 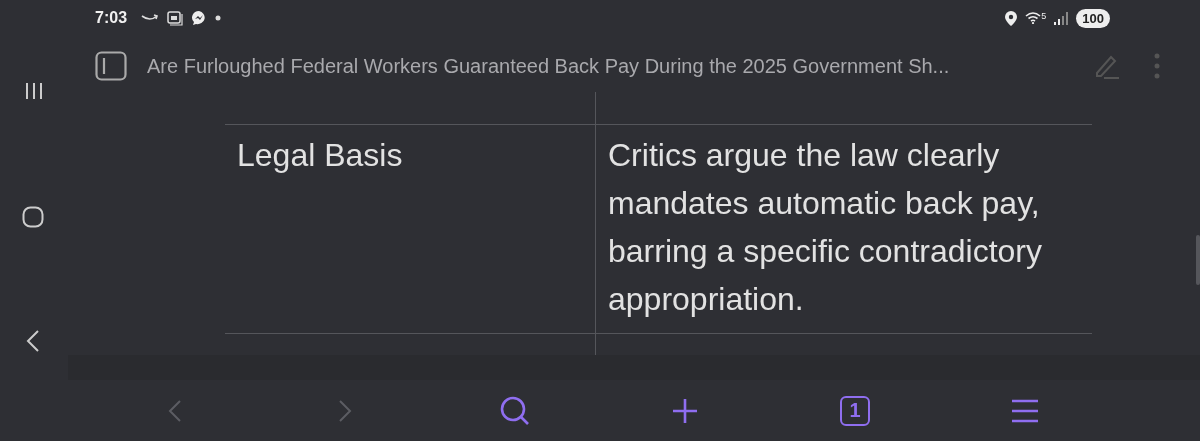 What do you see at coordinates (1198, 260) in the screenshot?
I see `scrollbar` at bounding box center [1198, 260].